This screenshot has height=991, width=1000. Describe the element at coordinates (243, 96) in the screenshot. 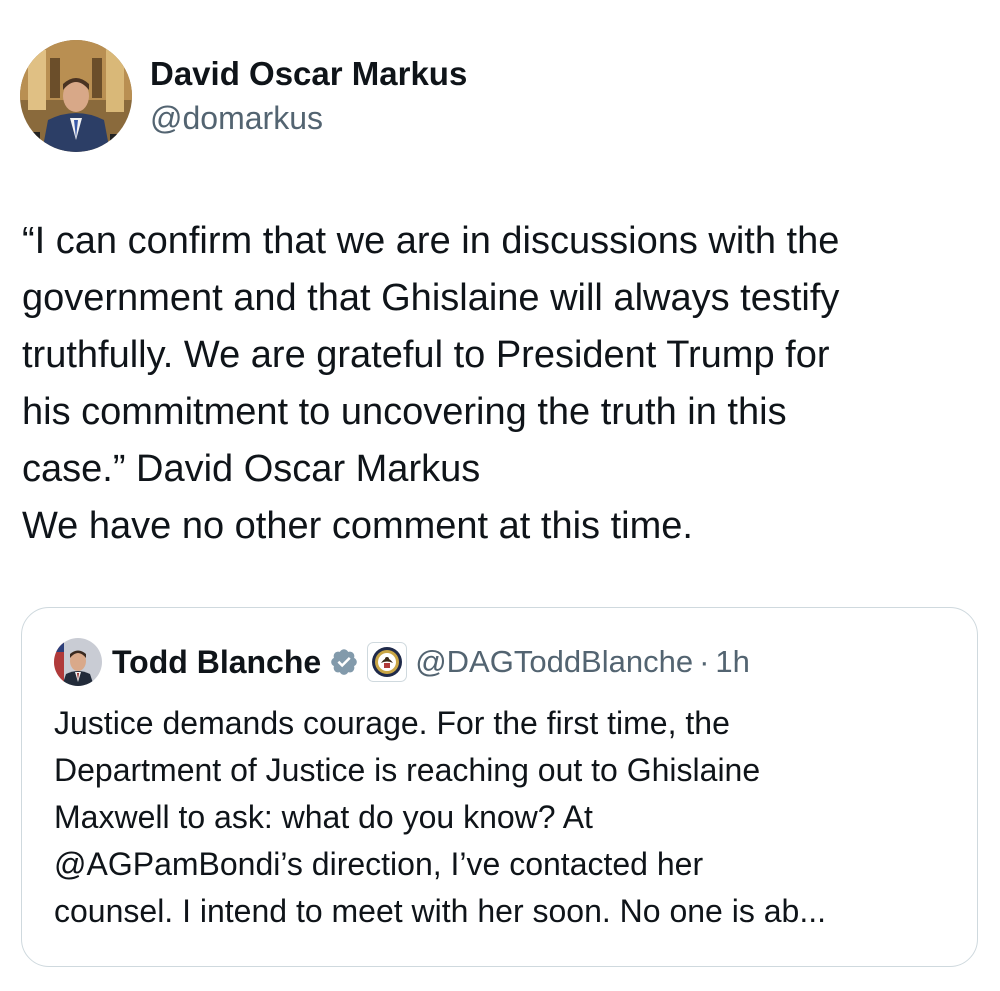

I see `tweet-author-header: David Oscar Markus @domarkus` at that location.